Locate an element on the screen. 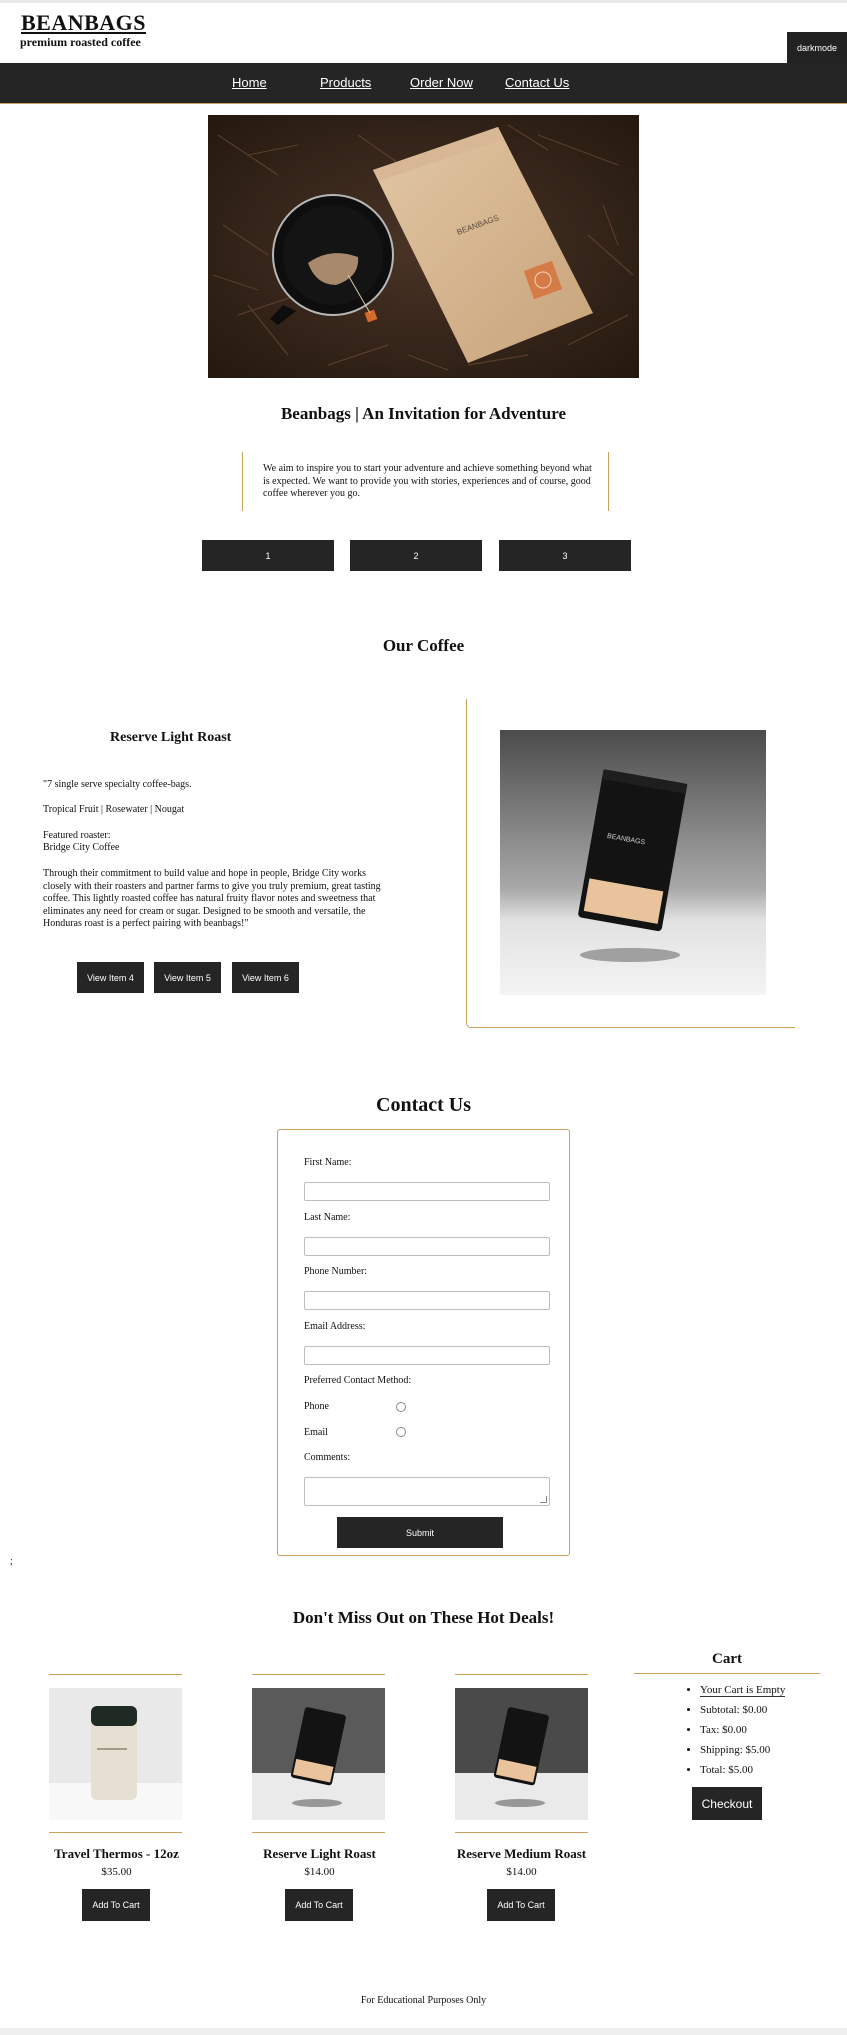 Image resolution: width=847 pixels, height=2035 pixels. phone-number-label: Phone Number: is located at coordinates (336, 1271).